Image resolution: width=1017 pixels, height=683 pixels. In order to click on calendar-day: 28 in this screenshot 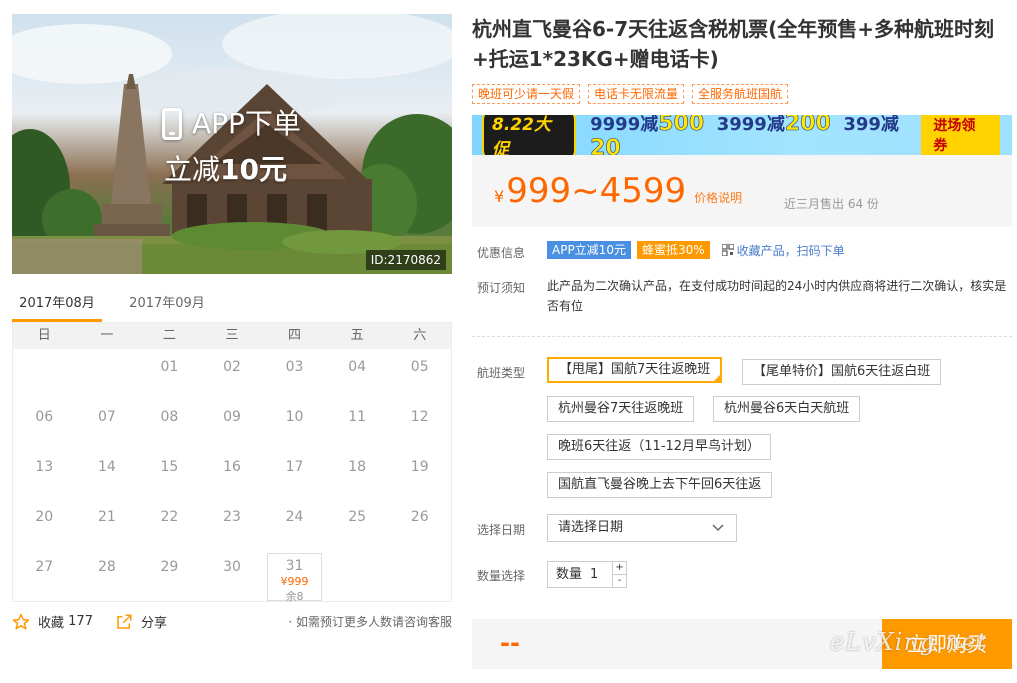, I will do `click(106, 567)`.